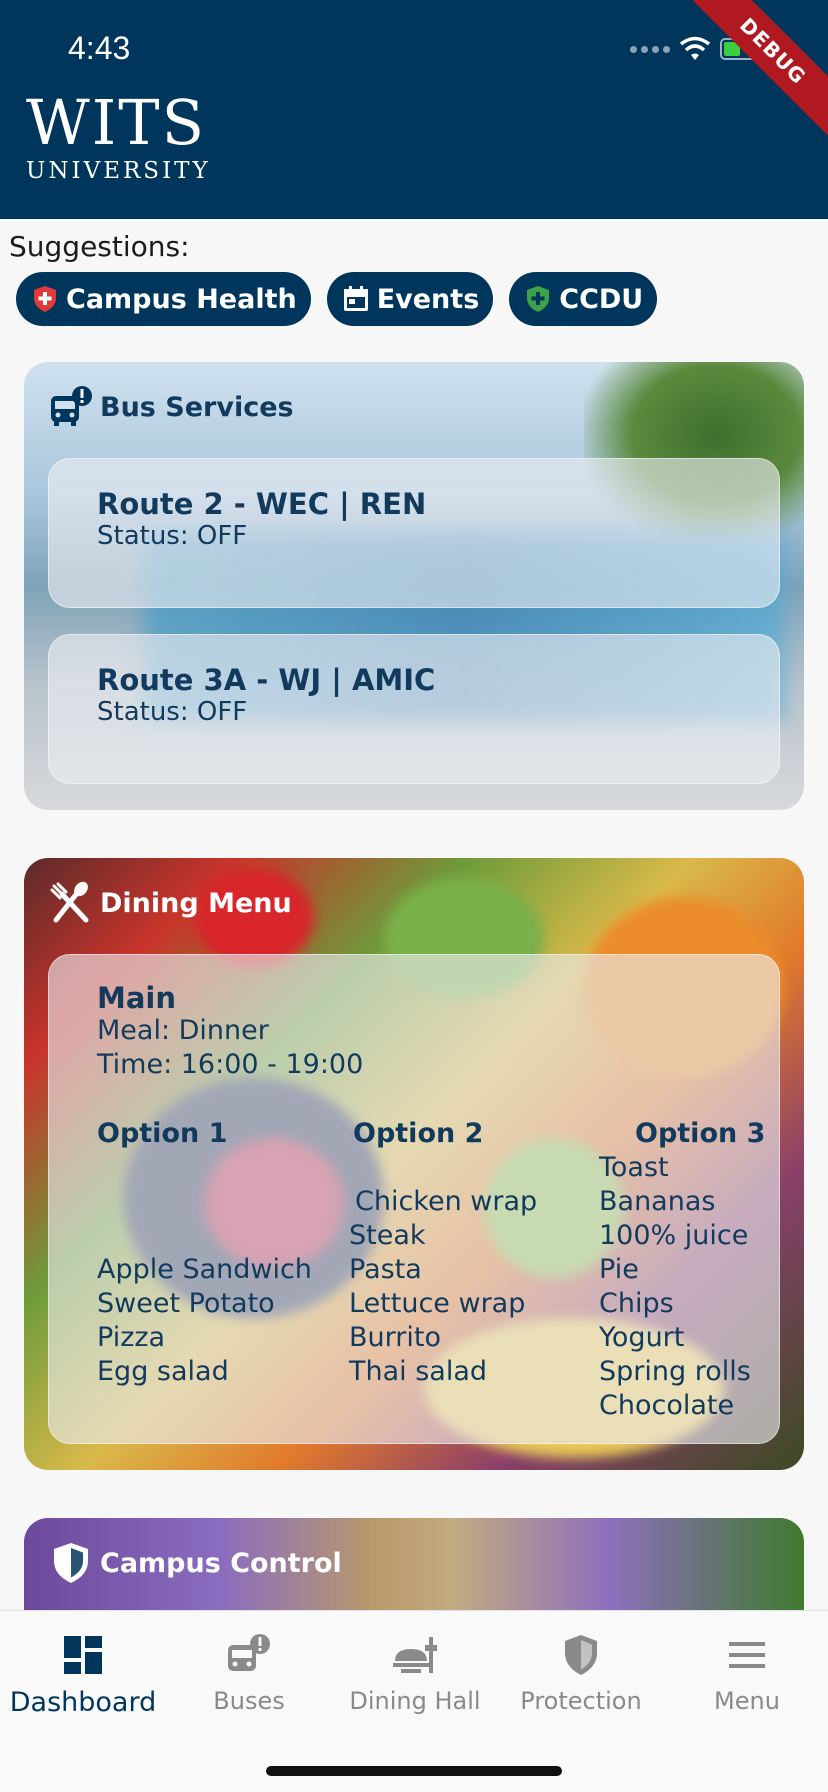 The image size is (828, 1792). Describe the element at coordinates (700, 1133) in the screenshot. I see `option-header: Option 3` at that location.